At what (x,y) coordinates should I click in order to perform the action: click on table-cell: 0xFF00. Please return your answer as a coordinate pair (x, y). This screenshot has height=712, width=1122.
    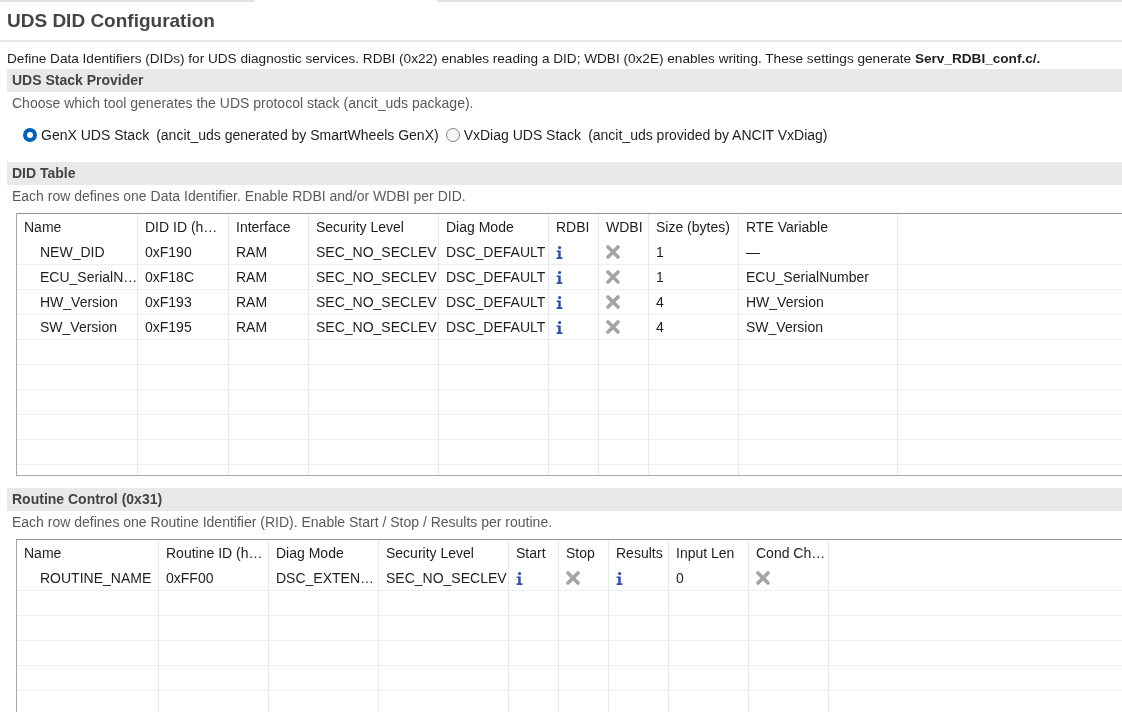
    Looking at the image, I should click on (214, 578).